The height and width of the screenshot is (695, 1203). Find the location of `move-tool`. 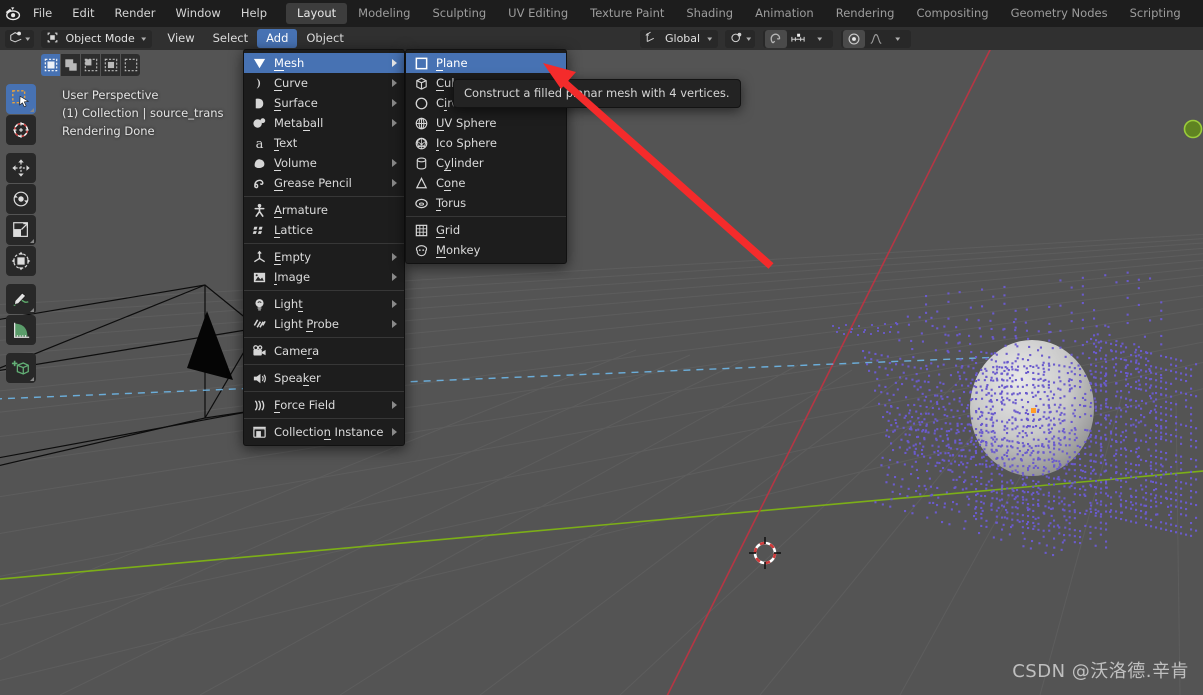

move-tool is located at coordinates (21, 168).